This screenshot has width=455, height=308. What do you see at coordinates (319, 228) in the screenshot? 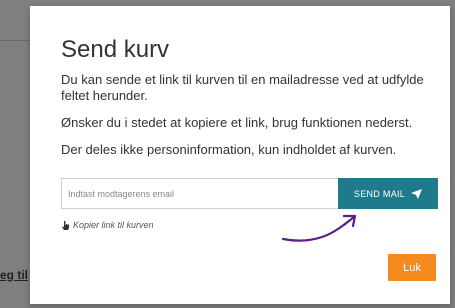
I see `hand-drawn-arrow-annotation` at bounding box center [319, 228].